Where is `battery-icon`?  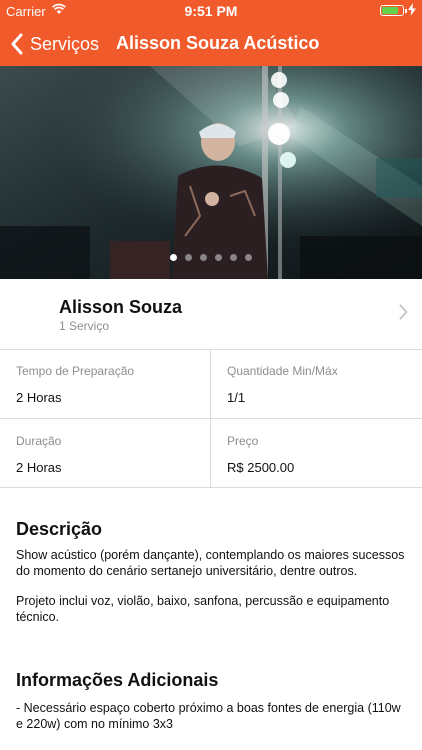
battery-icon is located at coordinates (393, 10).